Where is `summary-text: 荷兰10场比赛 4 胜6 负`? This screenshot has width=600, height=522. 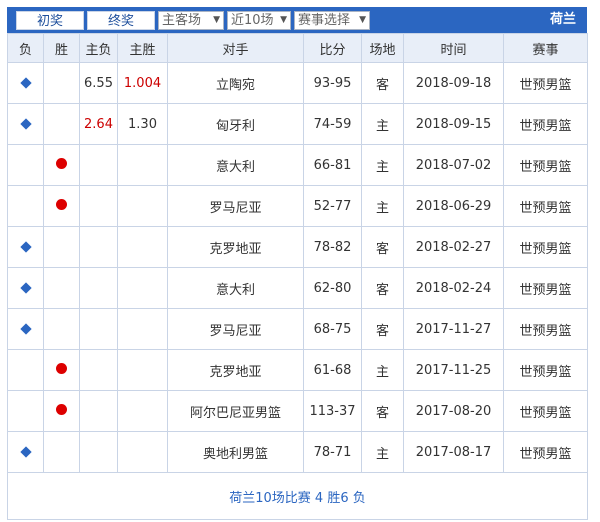 summary-text: 荷兰10场比赛 4 胜6 负 is located at coordinates (297, 496).